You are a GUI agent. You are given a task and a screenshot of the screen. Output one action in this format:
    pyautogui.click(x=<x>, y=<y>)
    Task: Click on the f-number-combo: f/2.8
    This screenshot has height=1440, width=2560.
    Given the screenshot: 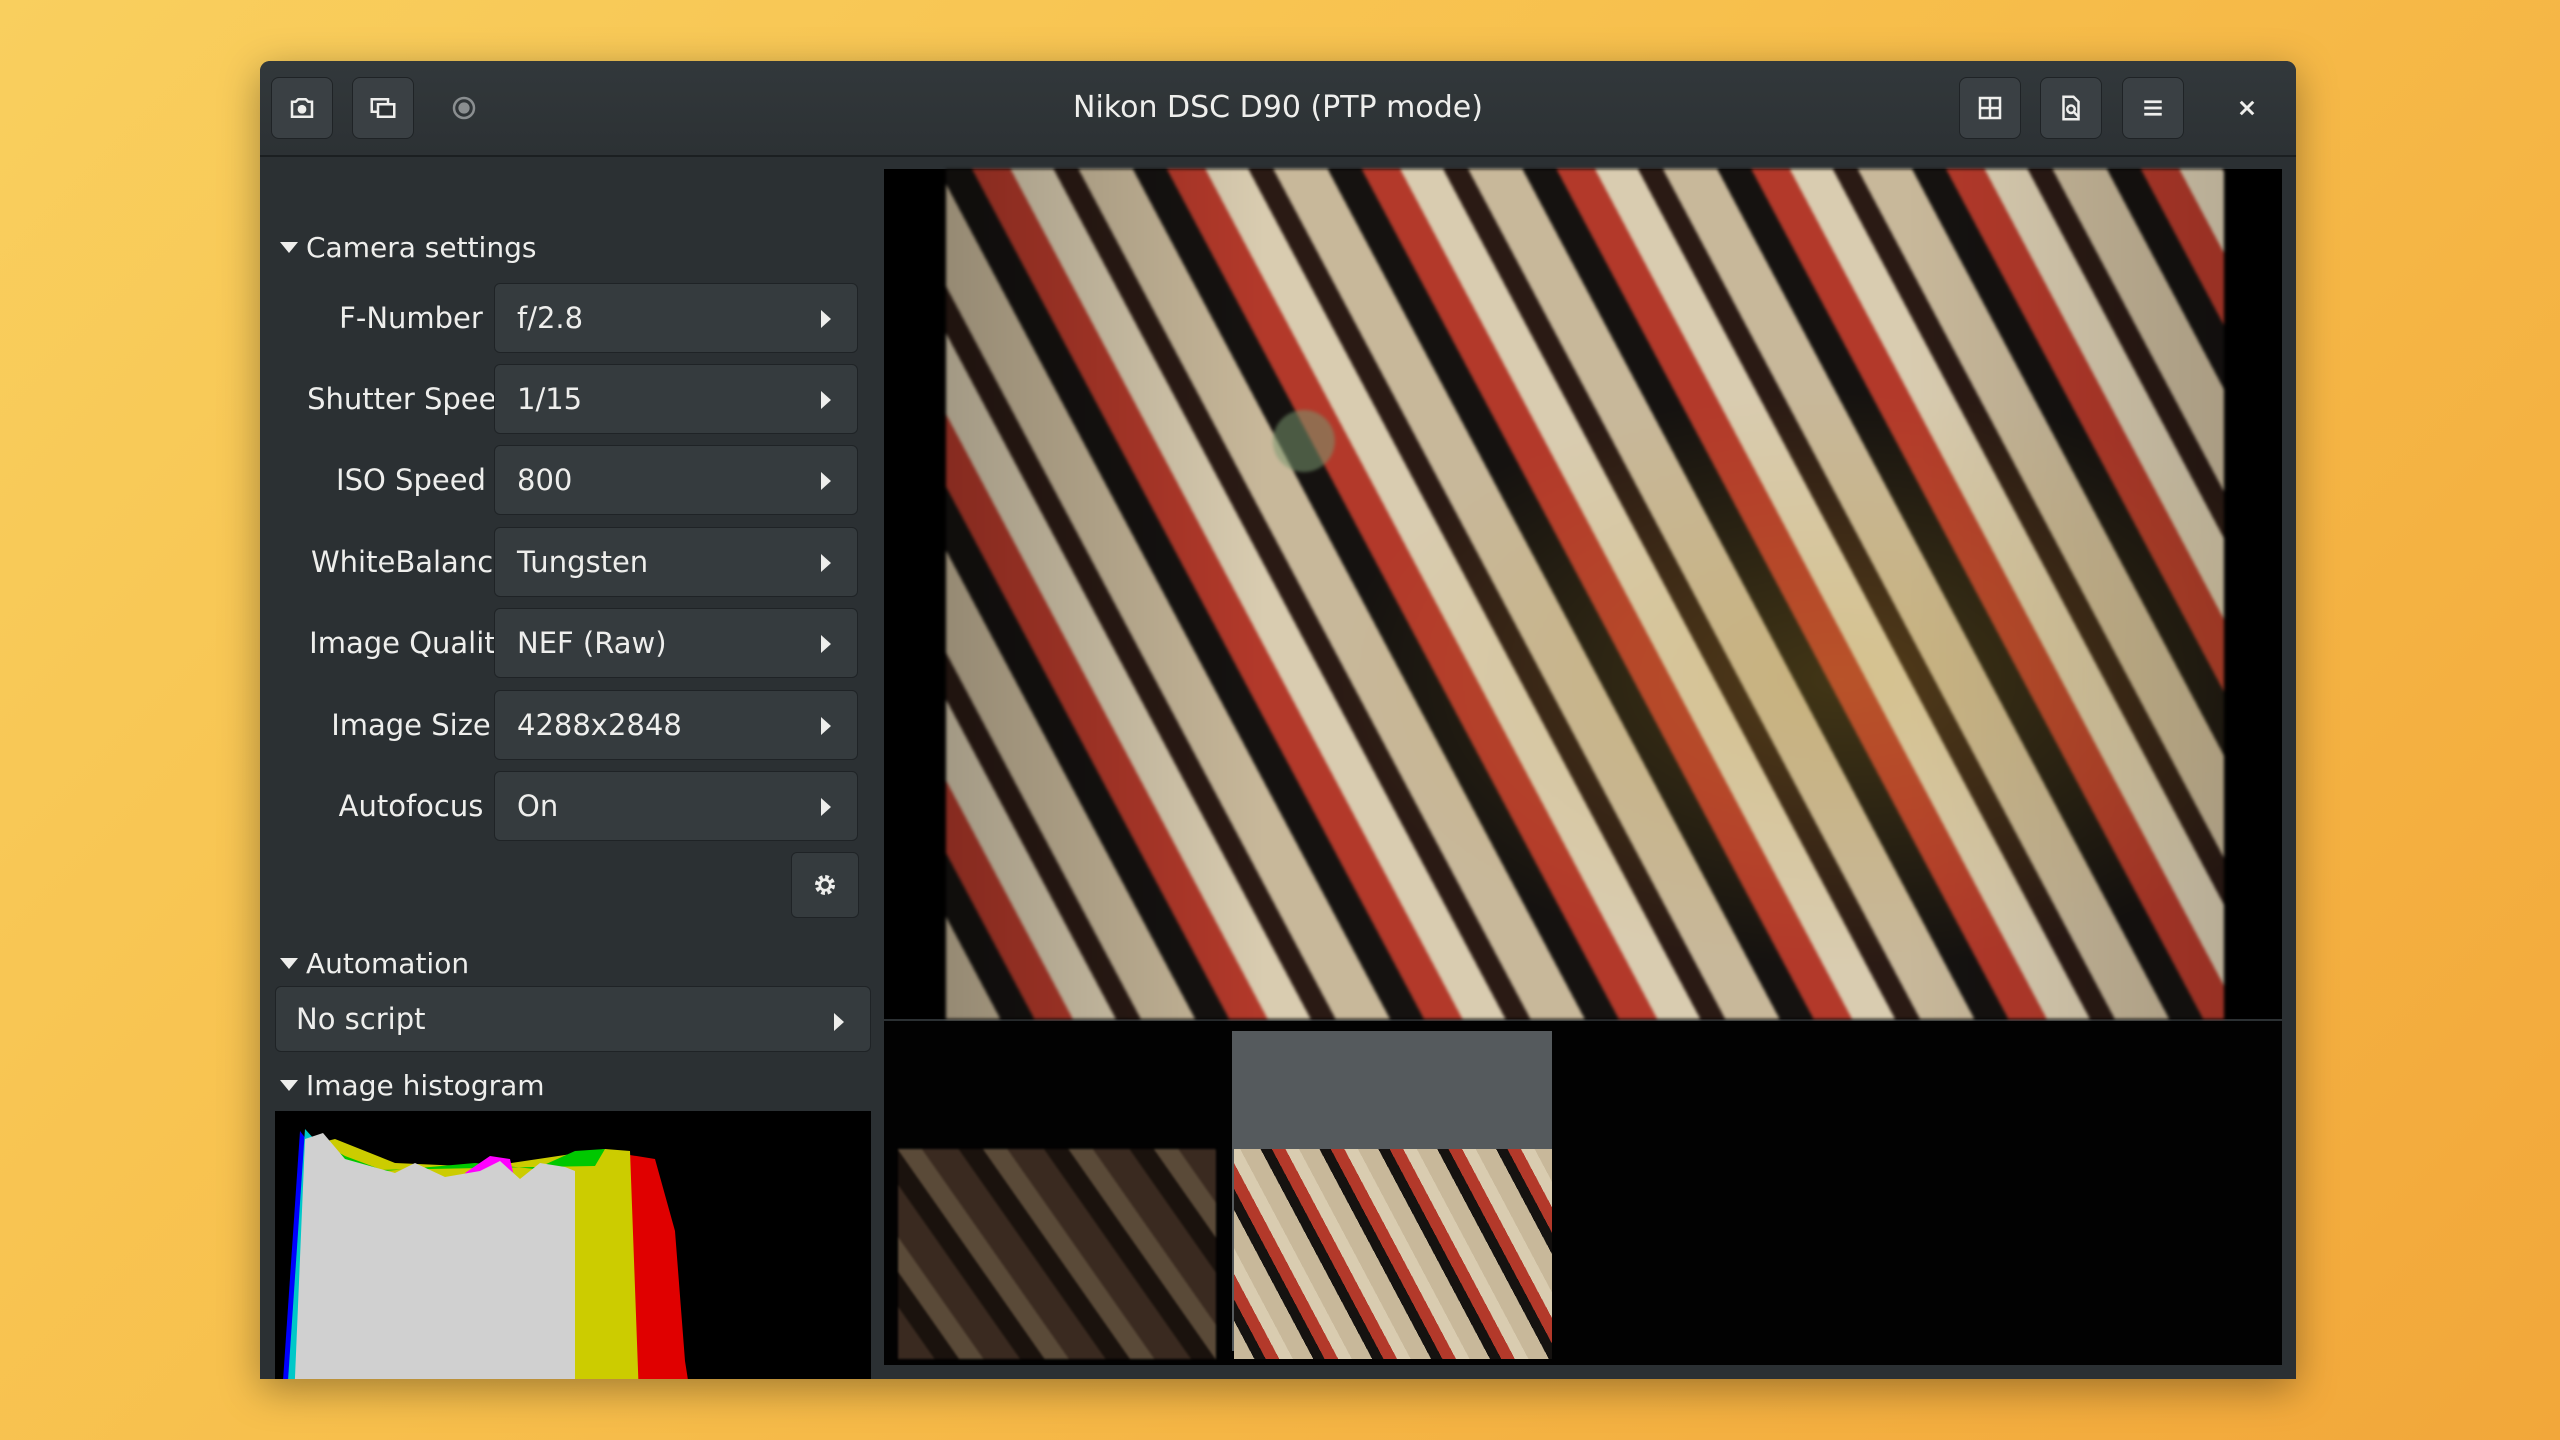 What is the action you would take?
    pyautogui.click(x=676, y=318)
    